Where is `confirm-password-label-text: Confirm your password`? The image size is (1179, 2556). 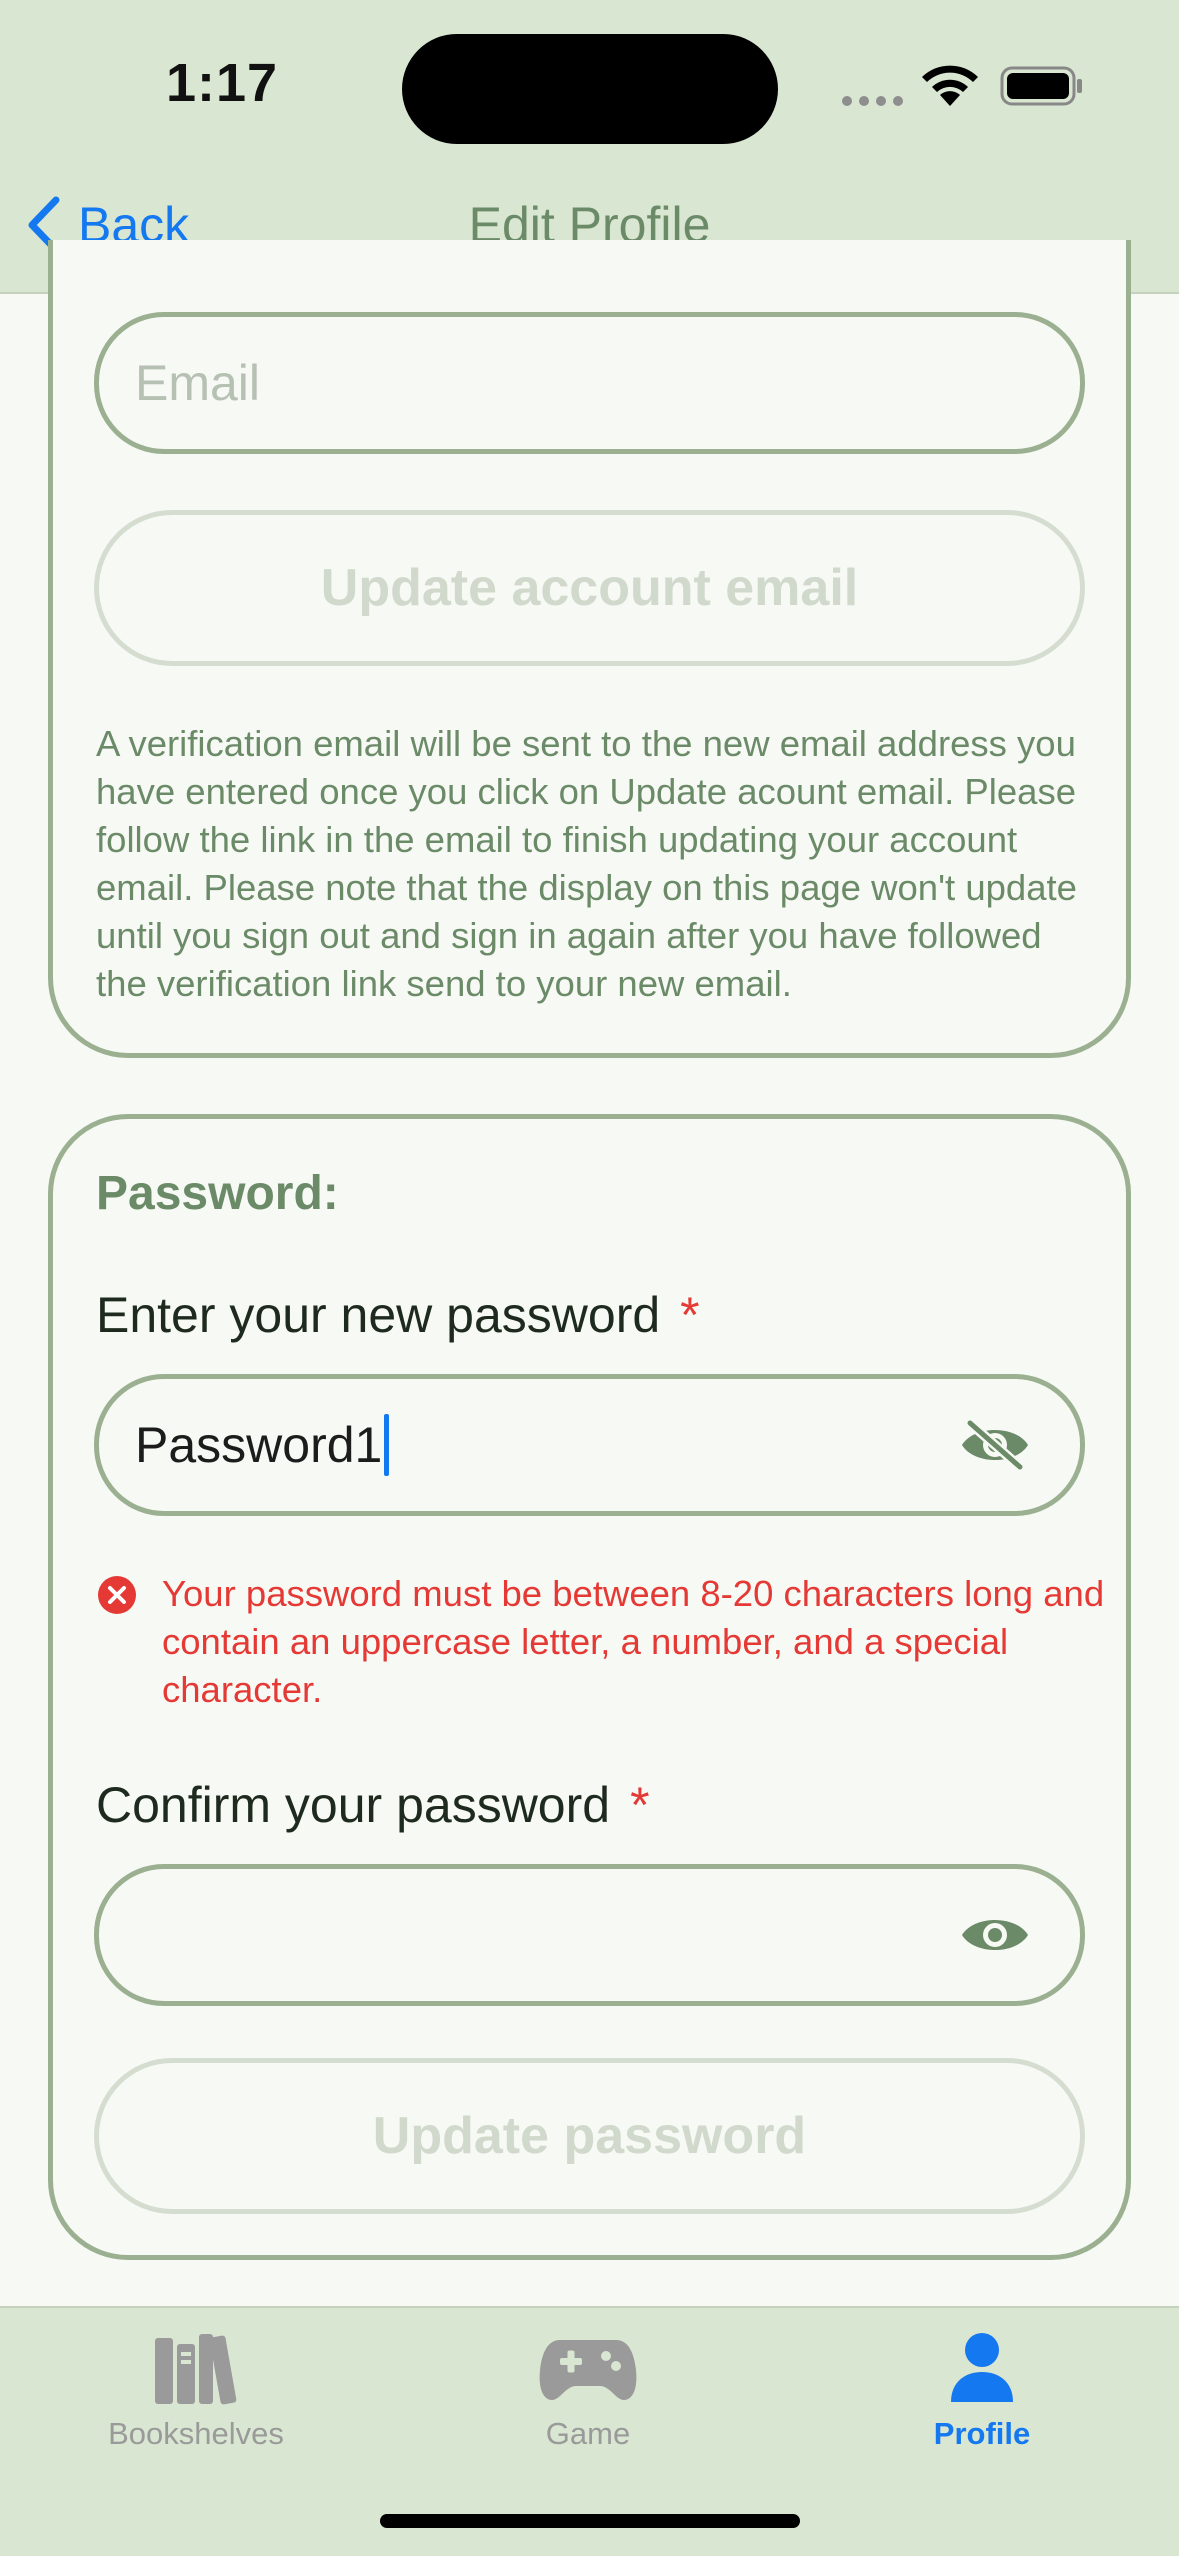
confirm-password-label-text: Confirm your password is located at coordinates (353, 1805).